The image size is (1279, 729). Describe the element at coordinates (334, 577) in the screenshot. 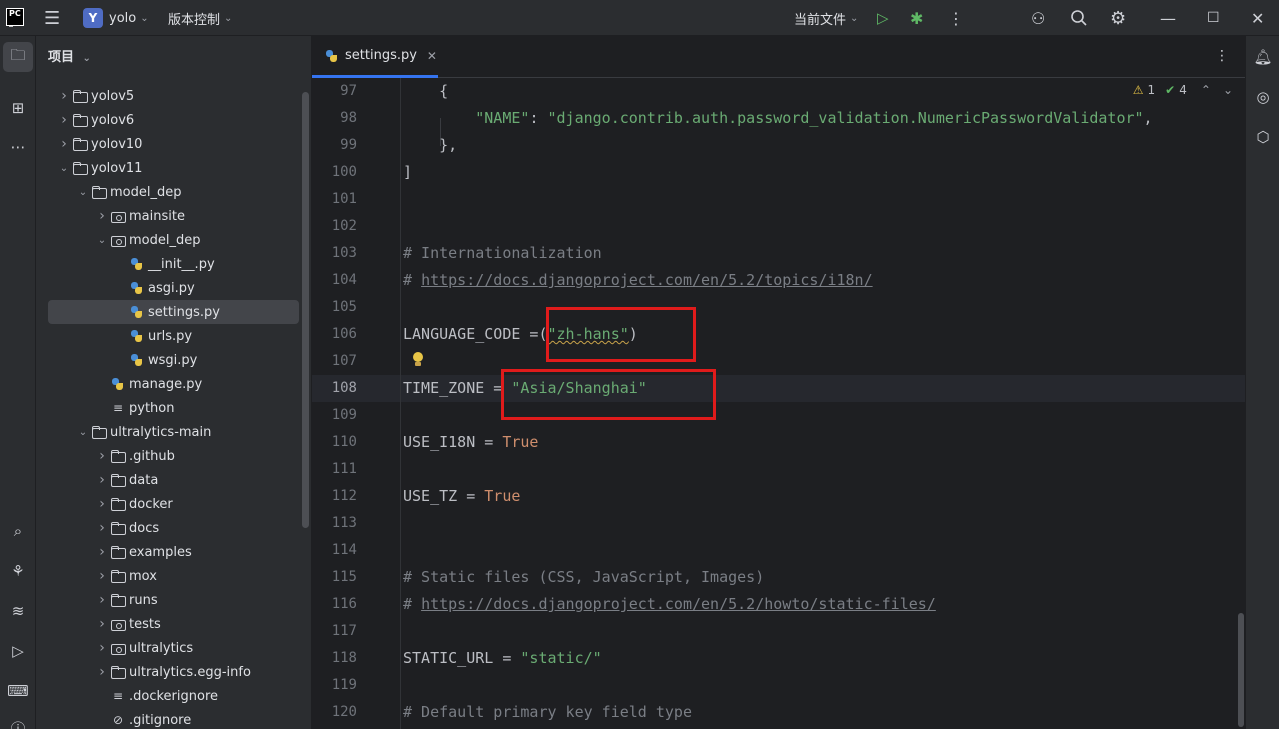

I see `line-number: 115` at that location.